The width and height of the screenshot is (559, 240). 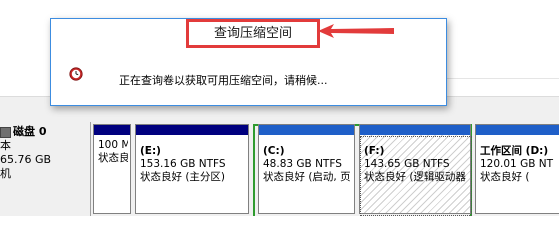 What do you see at coordinates (5, 173) in the screenshot?
I see `disk-status: 机` at bounding box center [5, 173].